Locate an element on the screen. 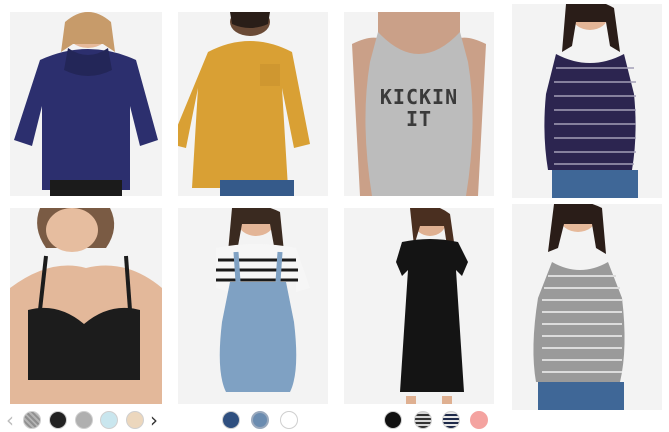 Image resolution: width=669 pixels, height=432 pixels. cowl-neck-sweater-image is located at coordinates (86, 104).